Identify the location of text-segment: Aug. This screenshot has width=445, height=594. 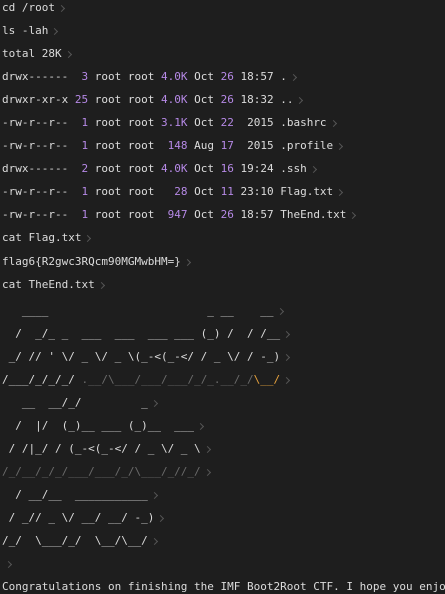
(204, 145).